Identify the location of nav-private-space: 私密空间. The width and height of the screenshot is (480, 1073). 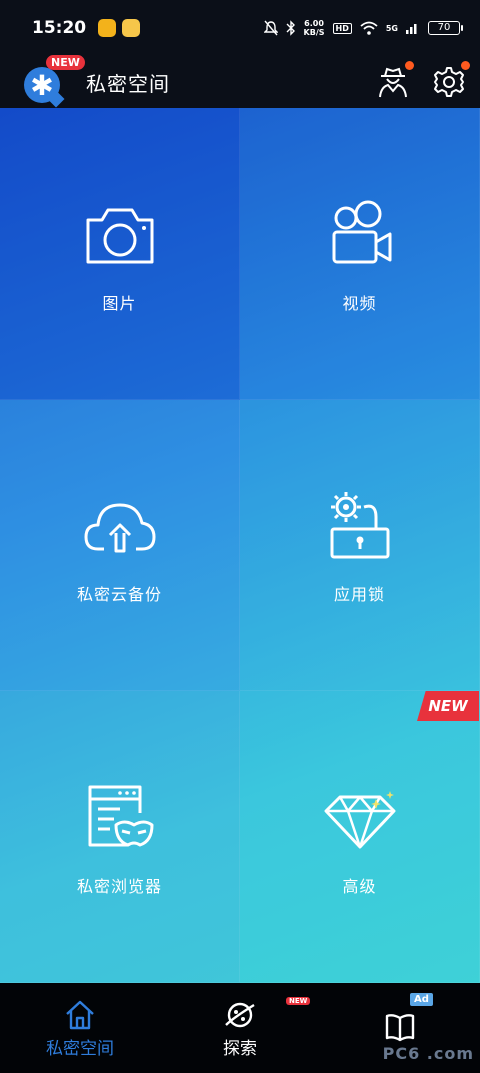
(80, 1028).